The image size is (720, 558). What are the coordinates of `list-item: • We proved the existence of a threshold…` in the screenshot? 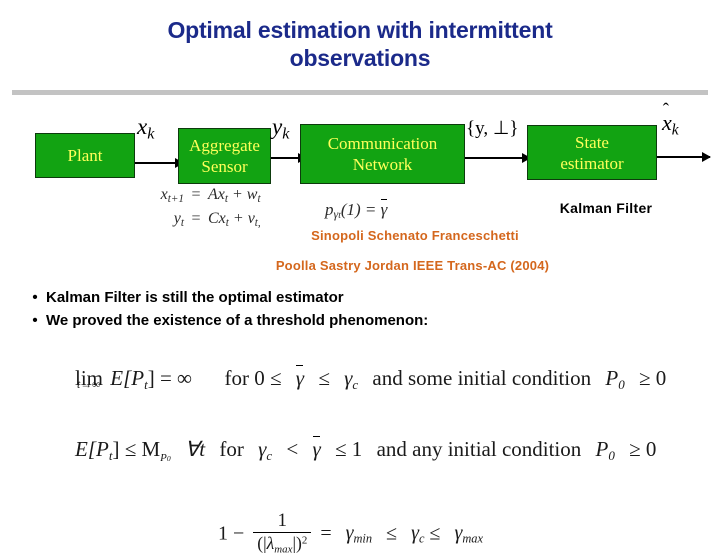 It's located at (369, 320).